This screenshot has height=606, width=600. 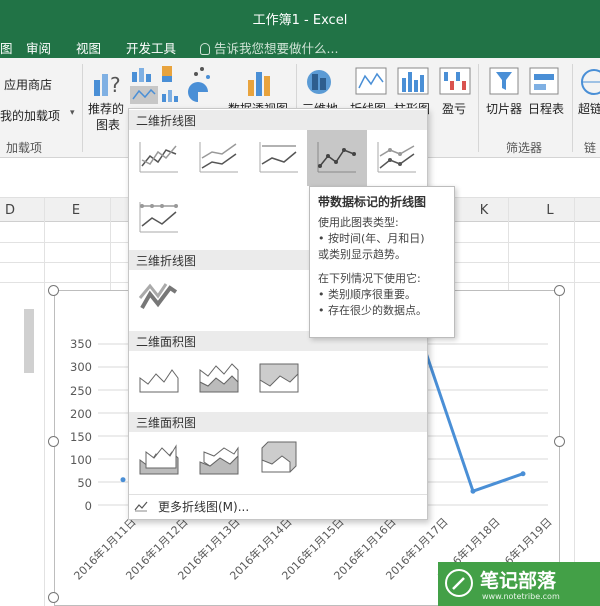 What do you see at coordinates (279, 458) in the screenshot?
I see `percent-area-3d-icon` at bounding box center [279, 458].